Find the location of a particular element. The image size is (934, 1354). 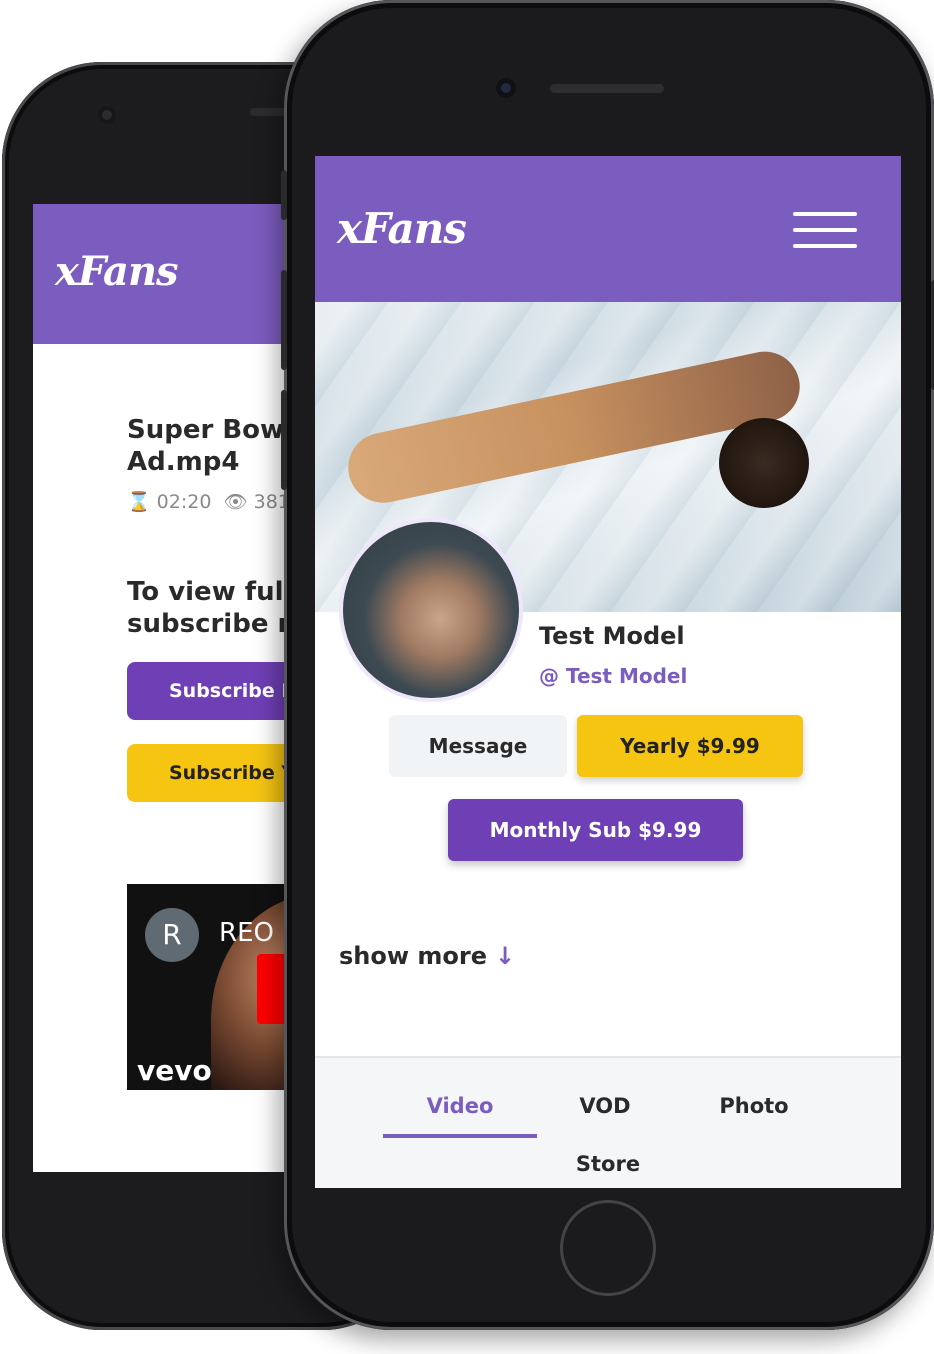

profile-handle: @ Test Model is located at coordinates (613, 676).